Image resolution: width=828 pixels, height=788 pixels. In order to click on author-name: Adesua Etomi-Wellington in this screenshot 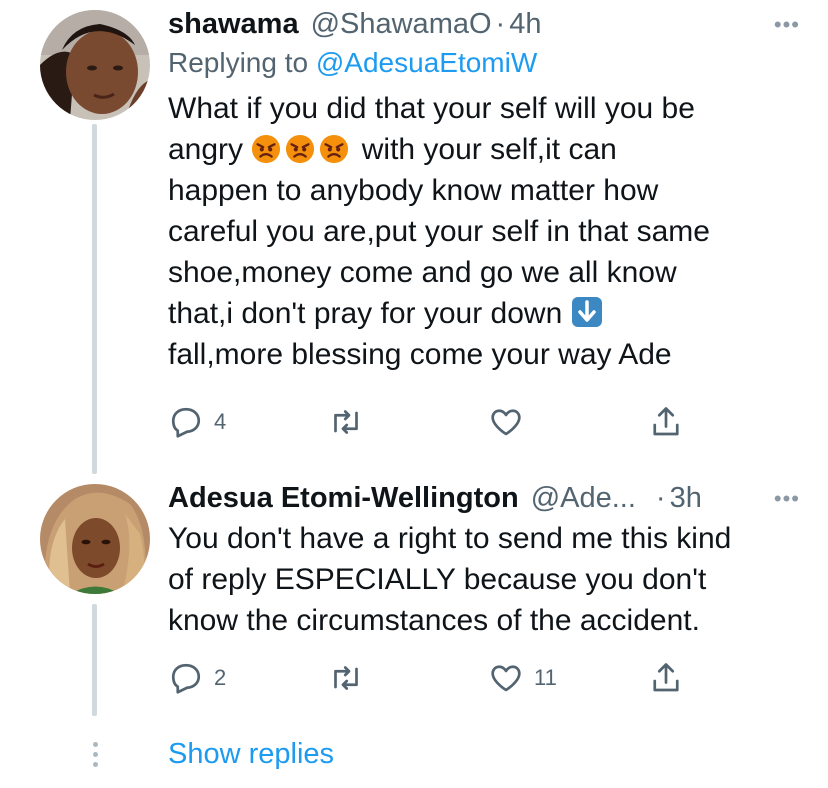, I will do `click(343, 498)`.